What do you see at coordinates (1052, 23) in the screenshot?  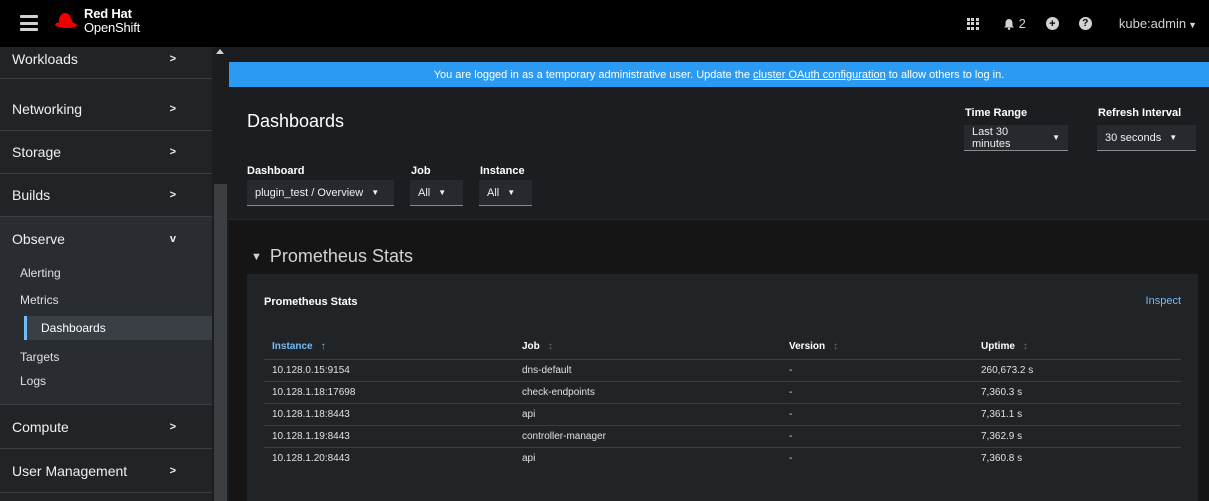 I see `add-plus-circle-icon: +` at bounding box center [1052, 23].